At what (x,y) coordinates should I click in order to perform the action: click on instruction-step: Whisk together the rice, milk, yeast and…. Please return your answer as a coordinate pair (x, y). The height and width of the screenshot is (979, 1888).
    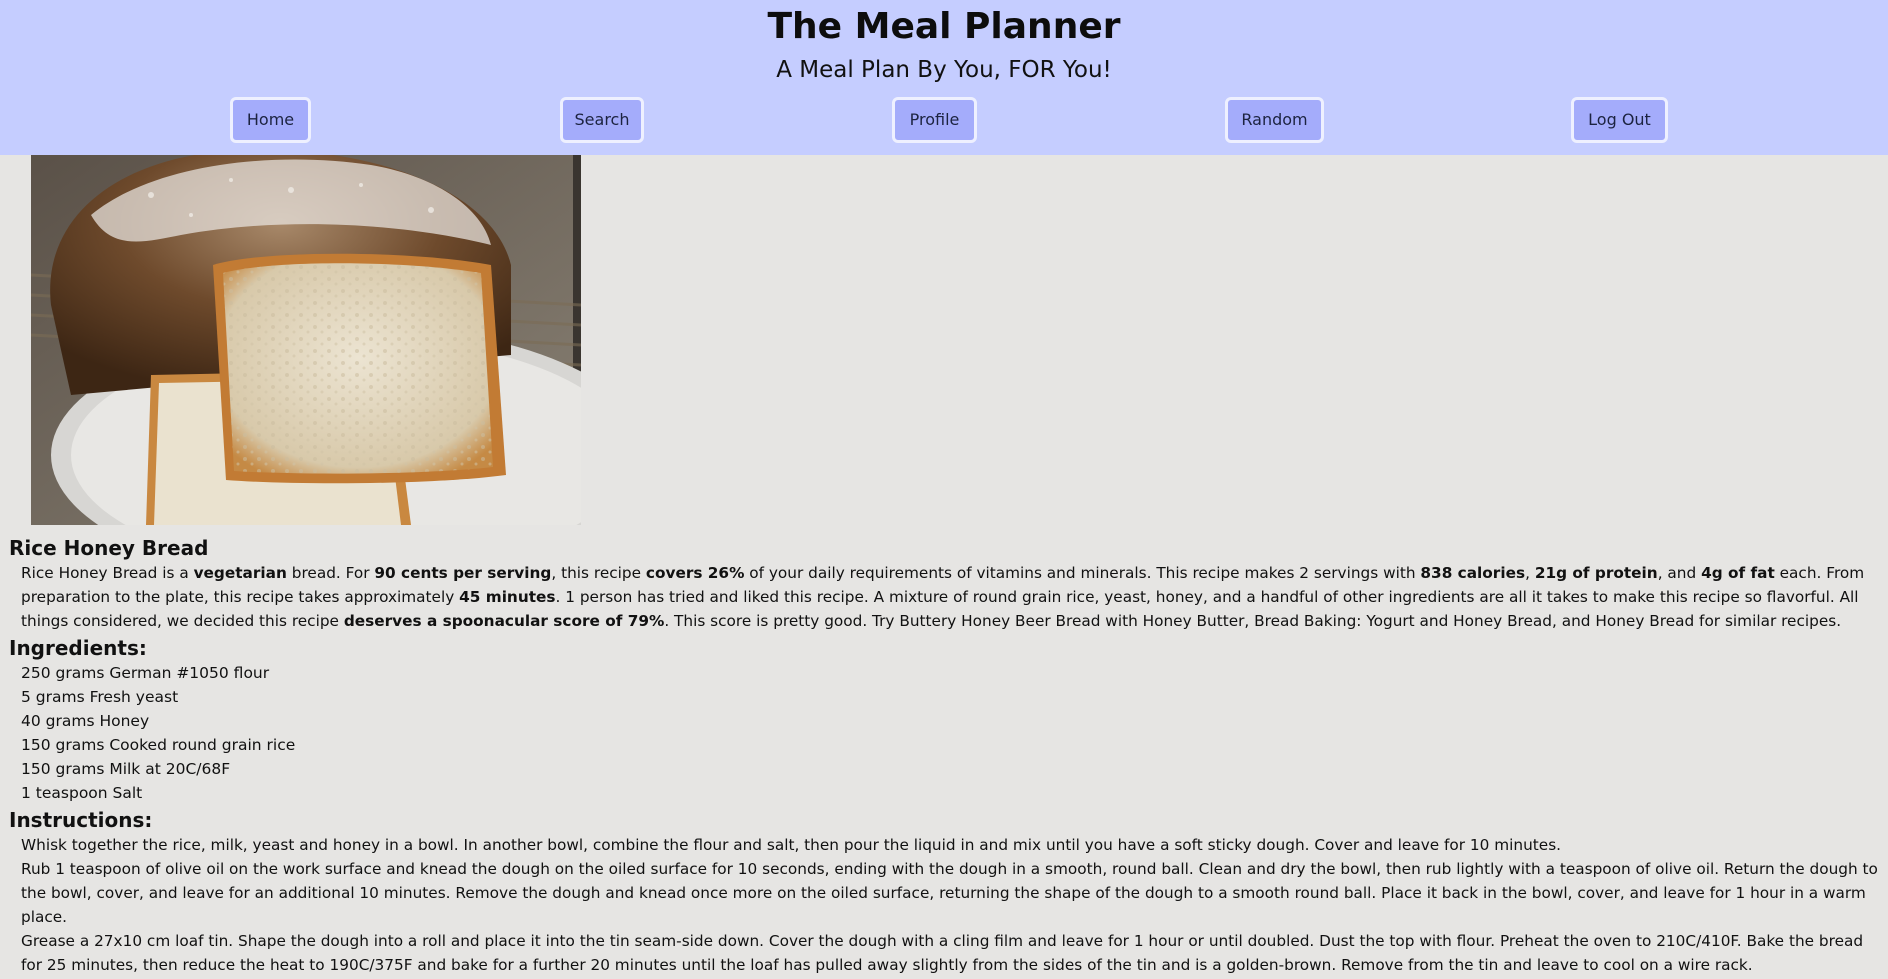
    Looking at the image, I should click on (791, 845).